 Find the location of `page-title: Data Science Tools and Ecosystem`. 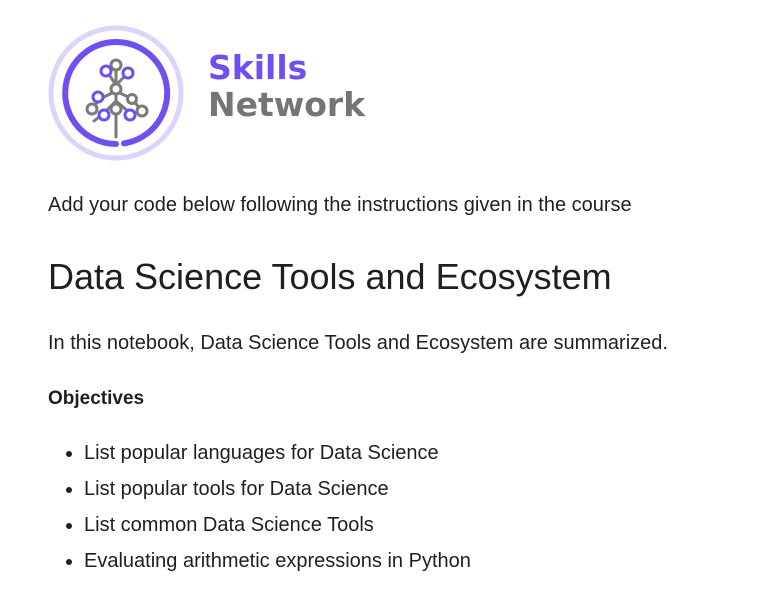

page-title: Data Science Tools and Ecosystem is located at coordinates (330, 276).